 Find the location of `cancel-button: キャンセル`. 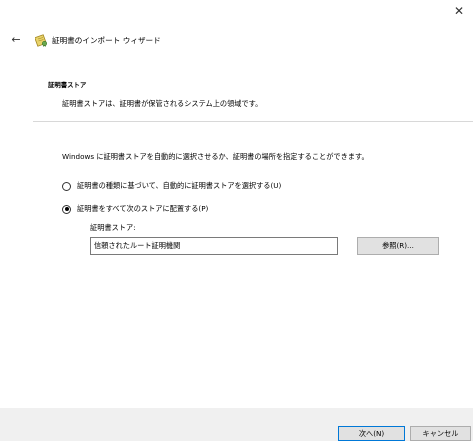

cancel-button: キャンセル is located at coordinates (440, 433).